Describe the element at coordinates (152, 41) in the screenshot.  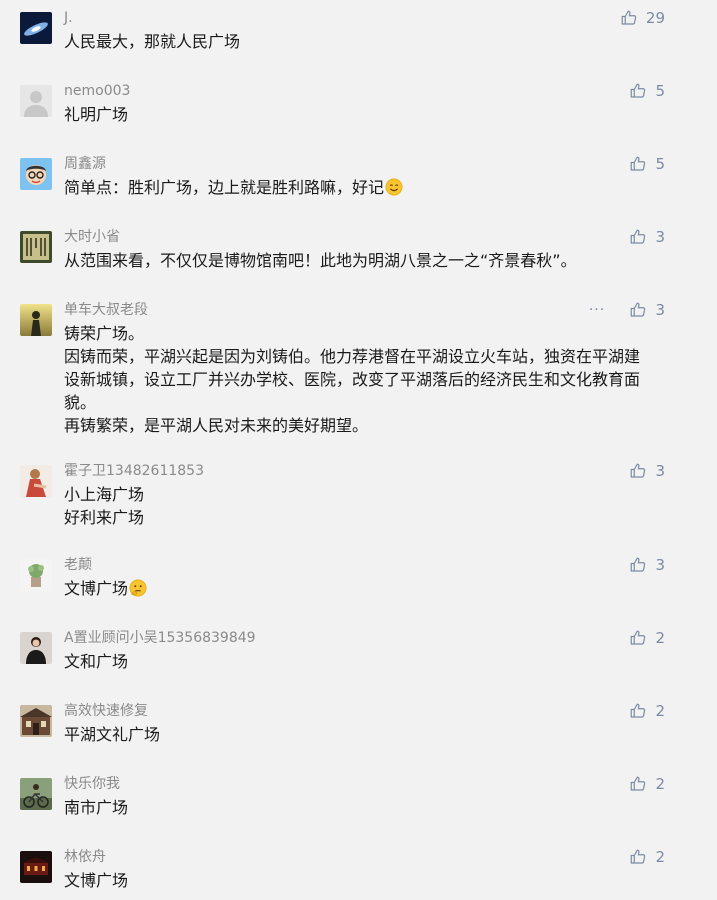
I see `comment-line: 人民最大，那就人民广场` at that location.